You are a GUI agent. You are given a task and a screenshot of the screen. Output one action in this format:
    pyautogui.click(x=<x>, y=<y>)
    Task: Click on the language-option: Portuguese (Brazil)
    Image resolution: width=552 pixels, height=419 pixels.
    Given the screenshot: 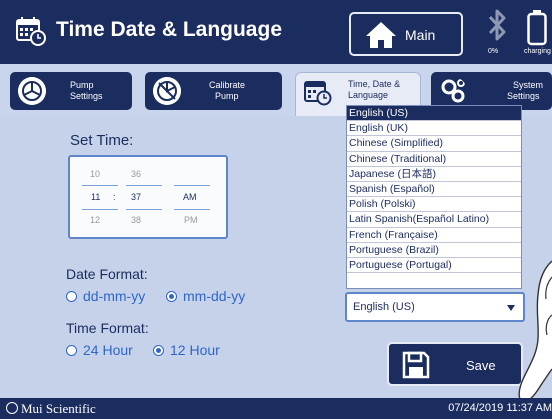 What is the action you would take?
    pyautogui.click(x=434, y=250)
    